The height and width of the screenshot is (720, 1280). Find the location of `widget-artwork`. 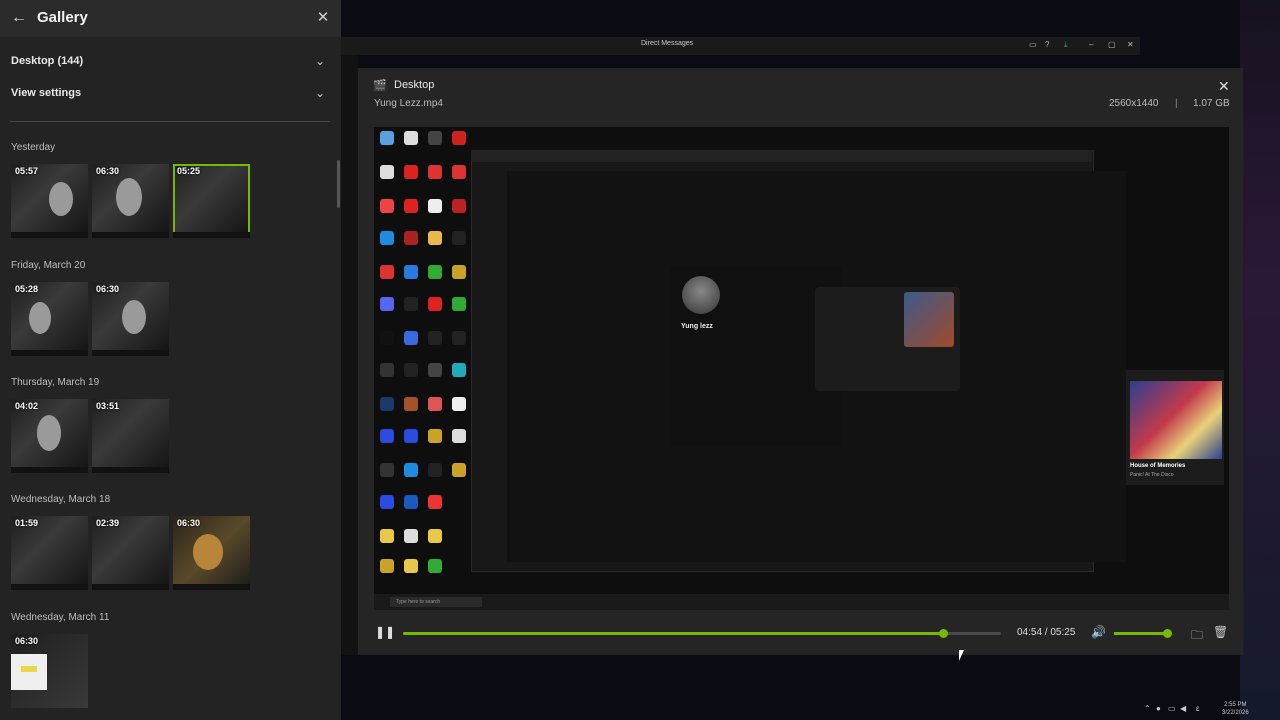

widget-artwork is located at coordinates (929, 319).